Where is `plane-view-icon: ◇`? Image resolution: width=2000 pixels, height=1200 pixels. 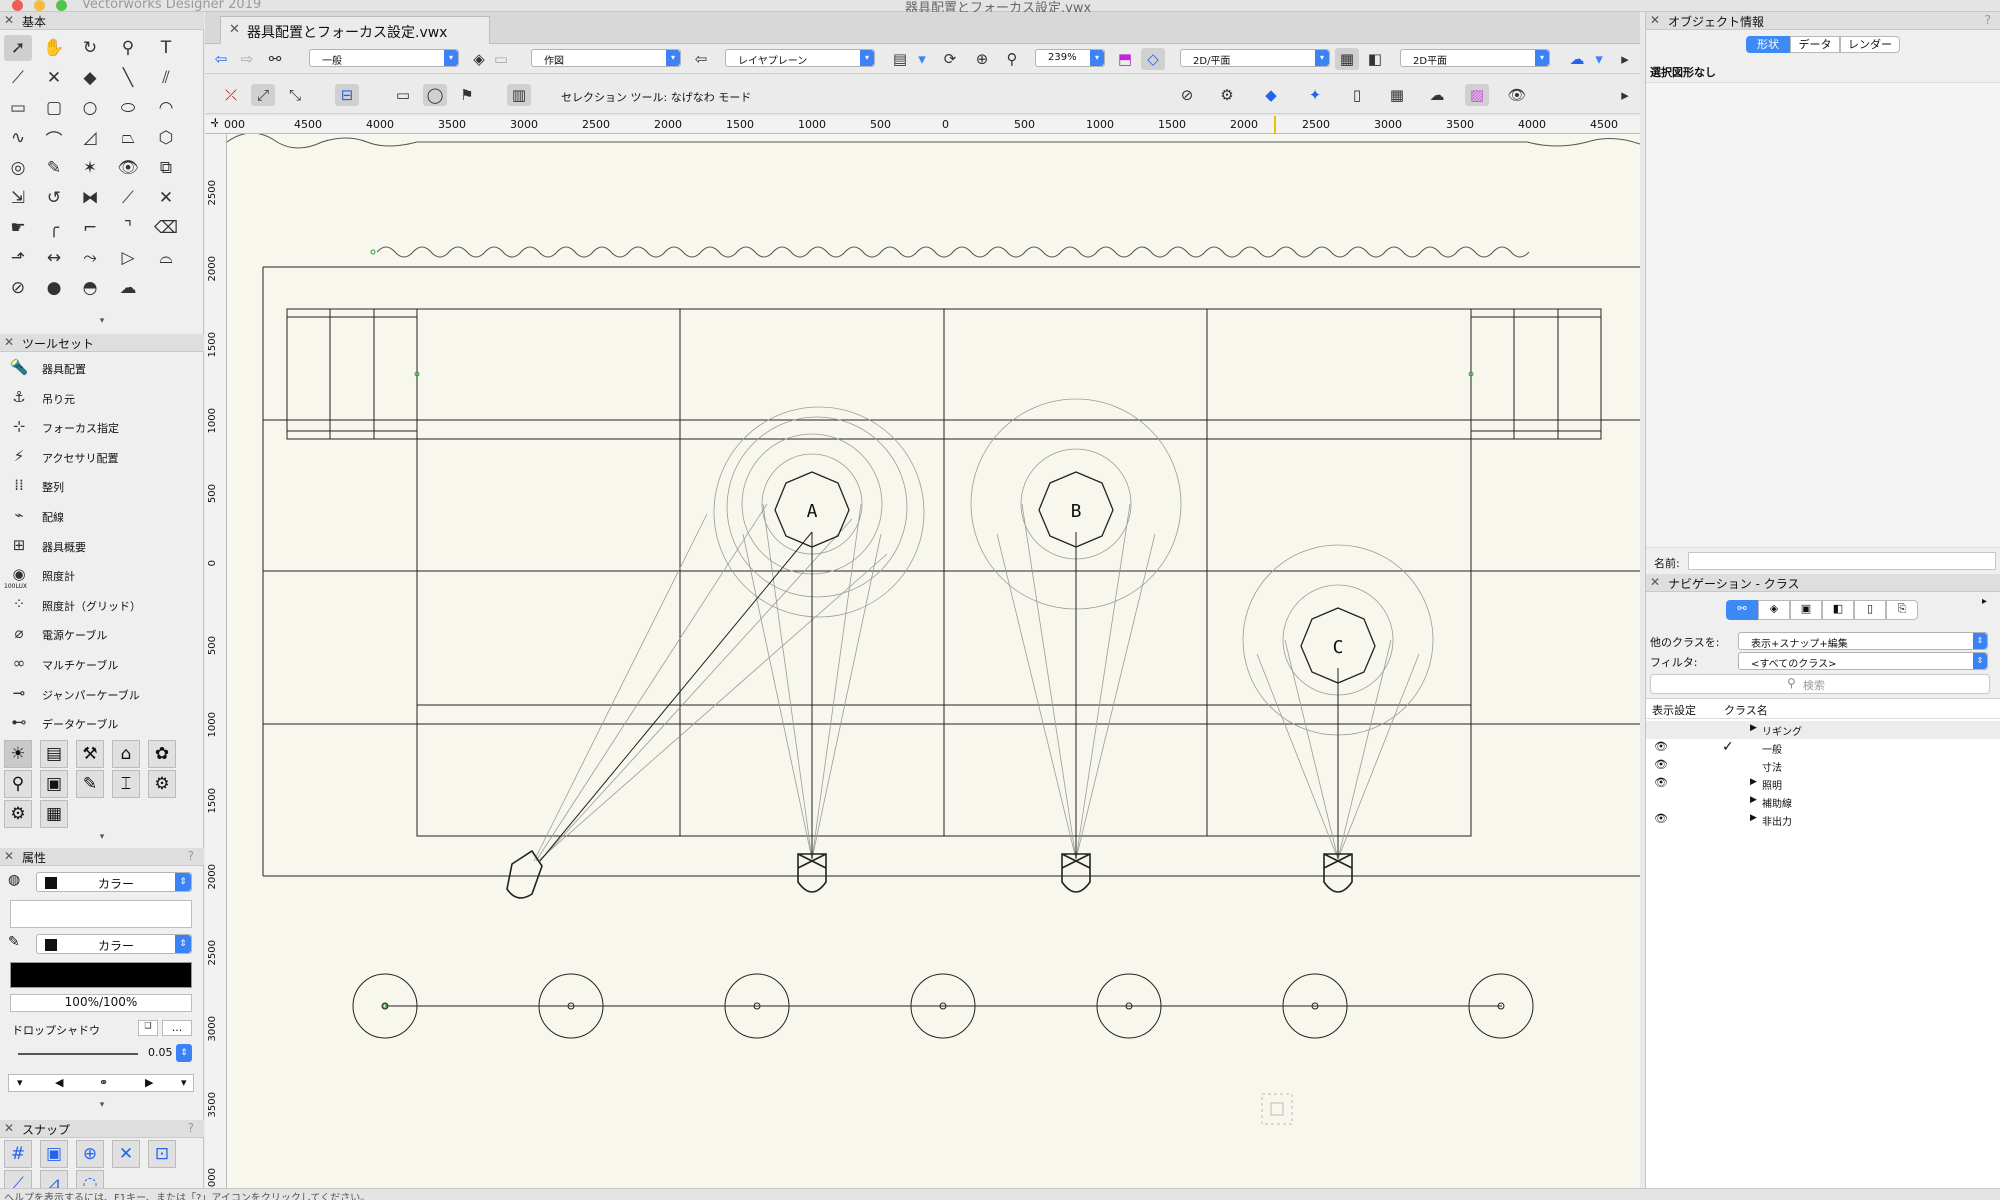
plane-view-icon: ◇ is located at coordinates (1153, 59).